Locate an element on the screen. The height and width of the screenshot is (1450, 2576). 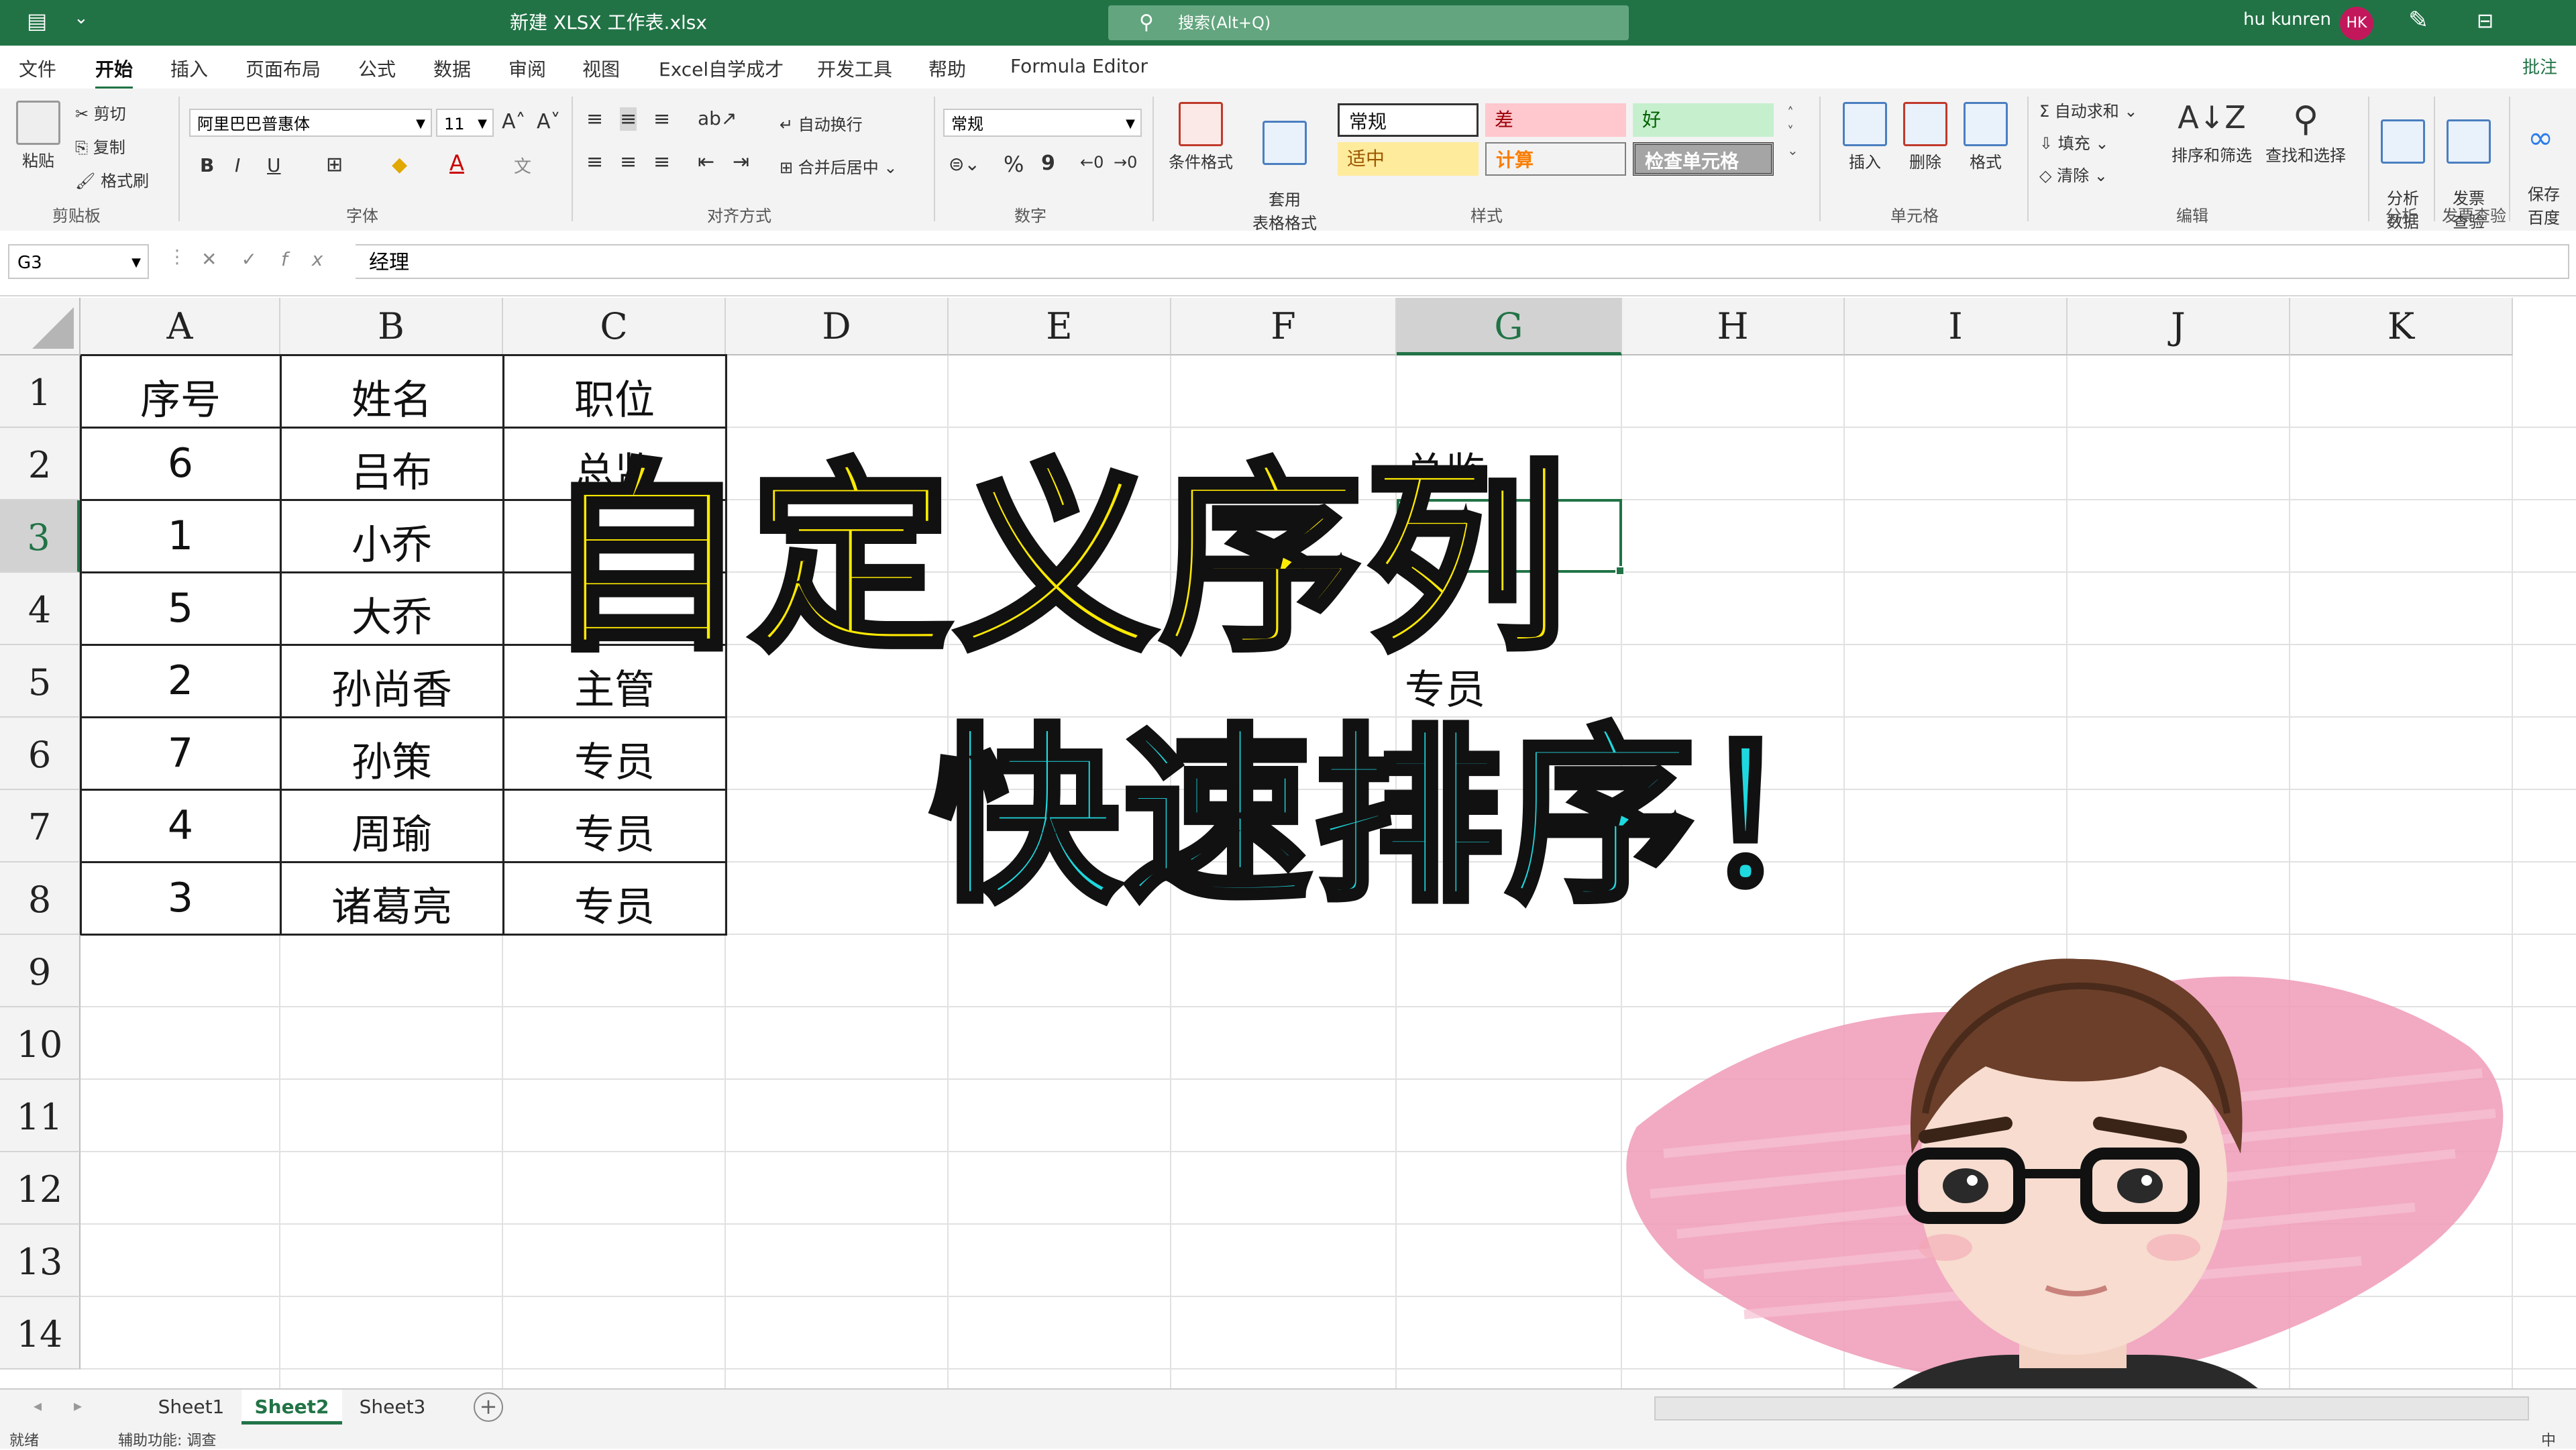
horizontal-scrollbar is located at coordinates (2091, 1408).